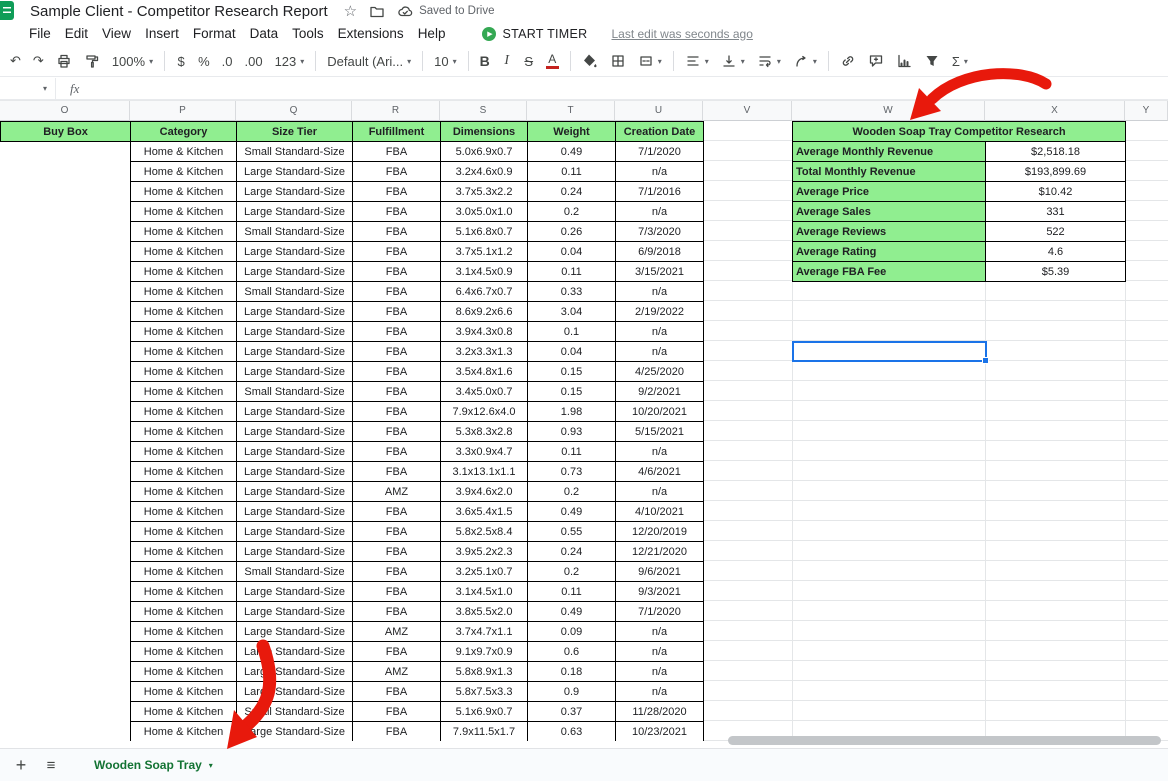  I want to click on column-header-R: R, so click(396, 111).